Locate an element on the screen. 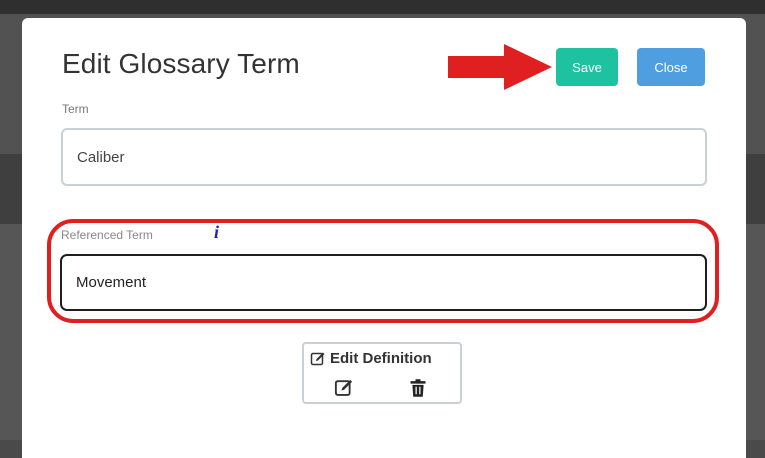  definition-actions is located at coordinates (384, 388).